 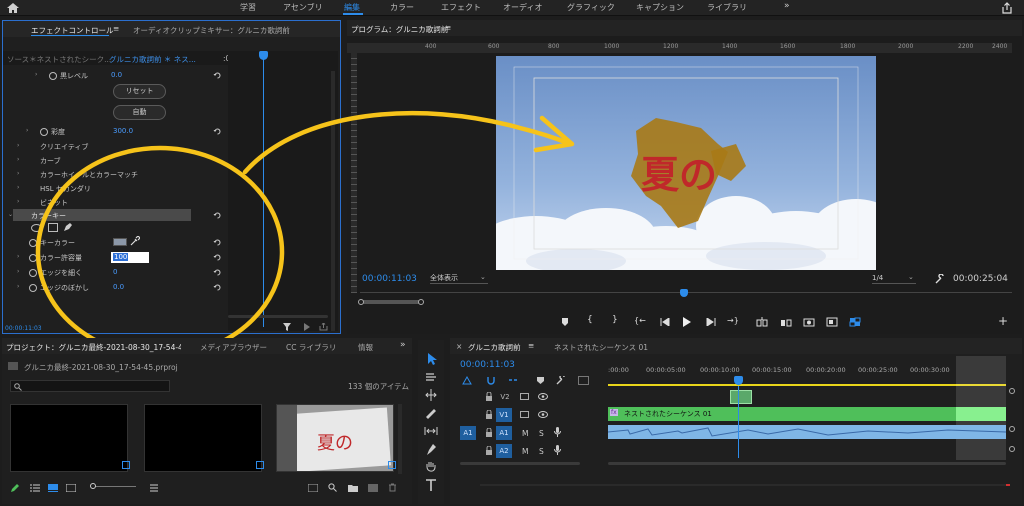 What do you see at coordinates (431, 377) in the screenshot?
I see `track-select-tool-icon` at bounding box center [431, 377].